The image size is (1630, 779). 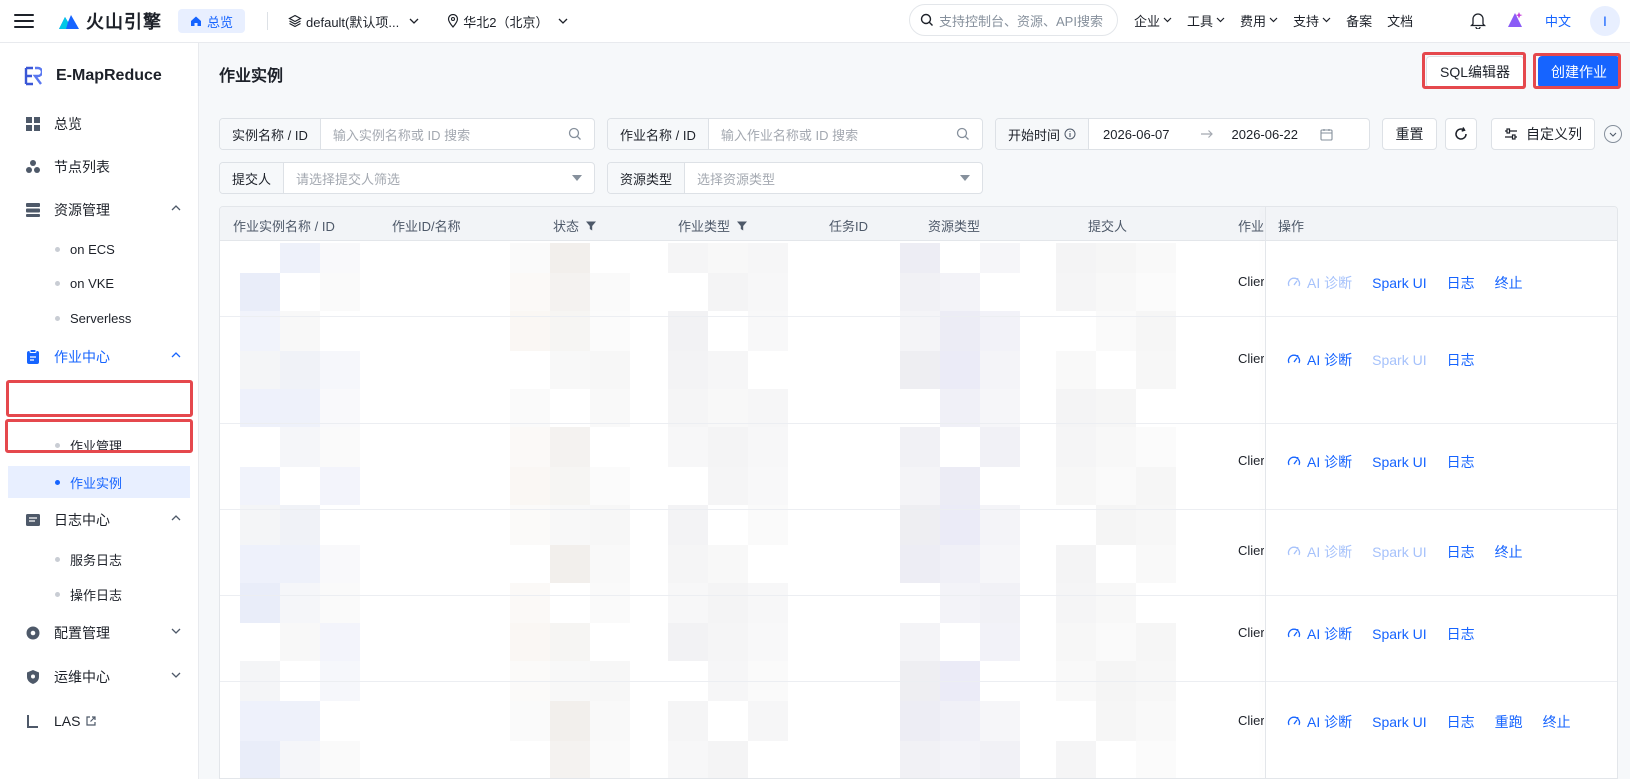 I want to click on info-icon, so click(x=1070, y=134).